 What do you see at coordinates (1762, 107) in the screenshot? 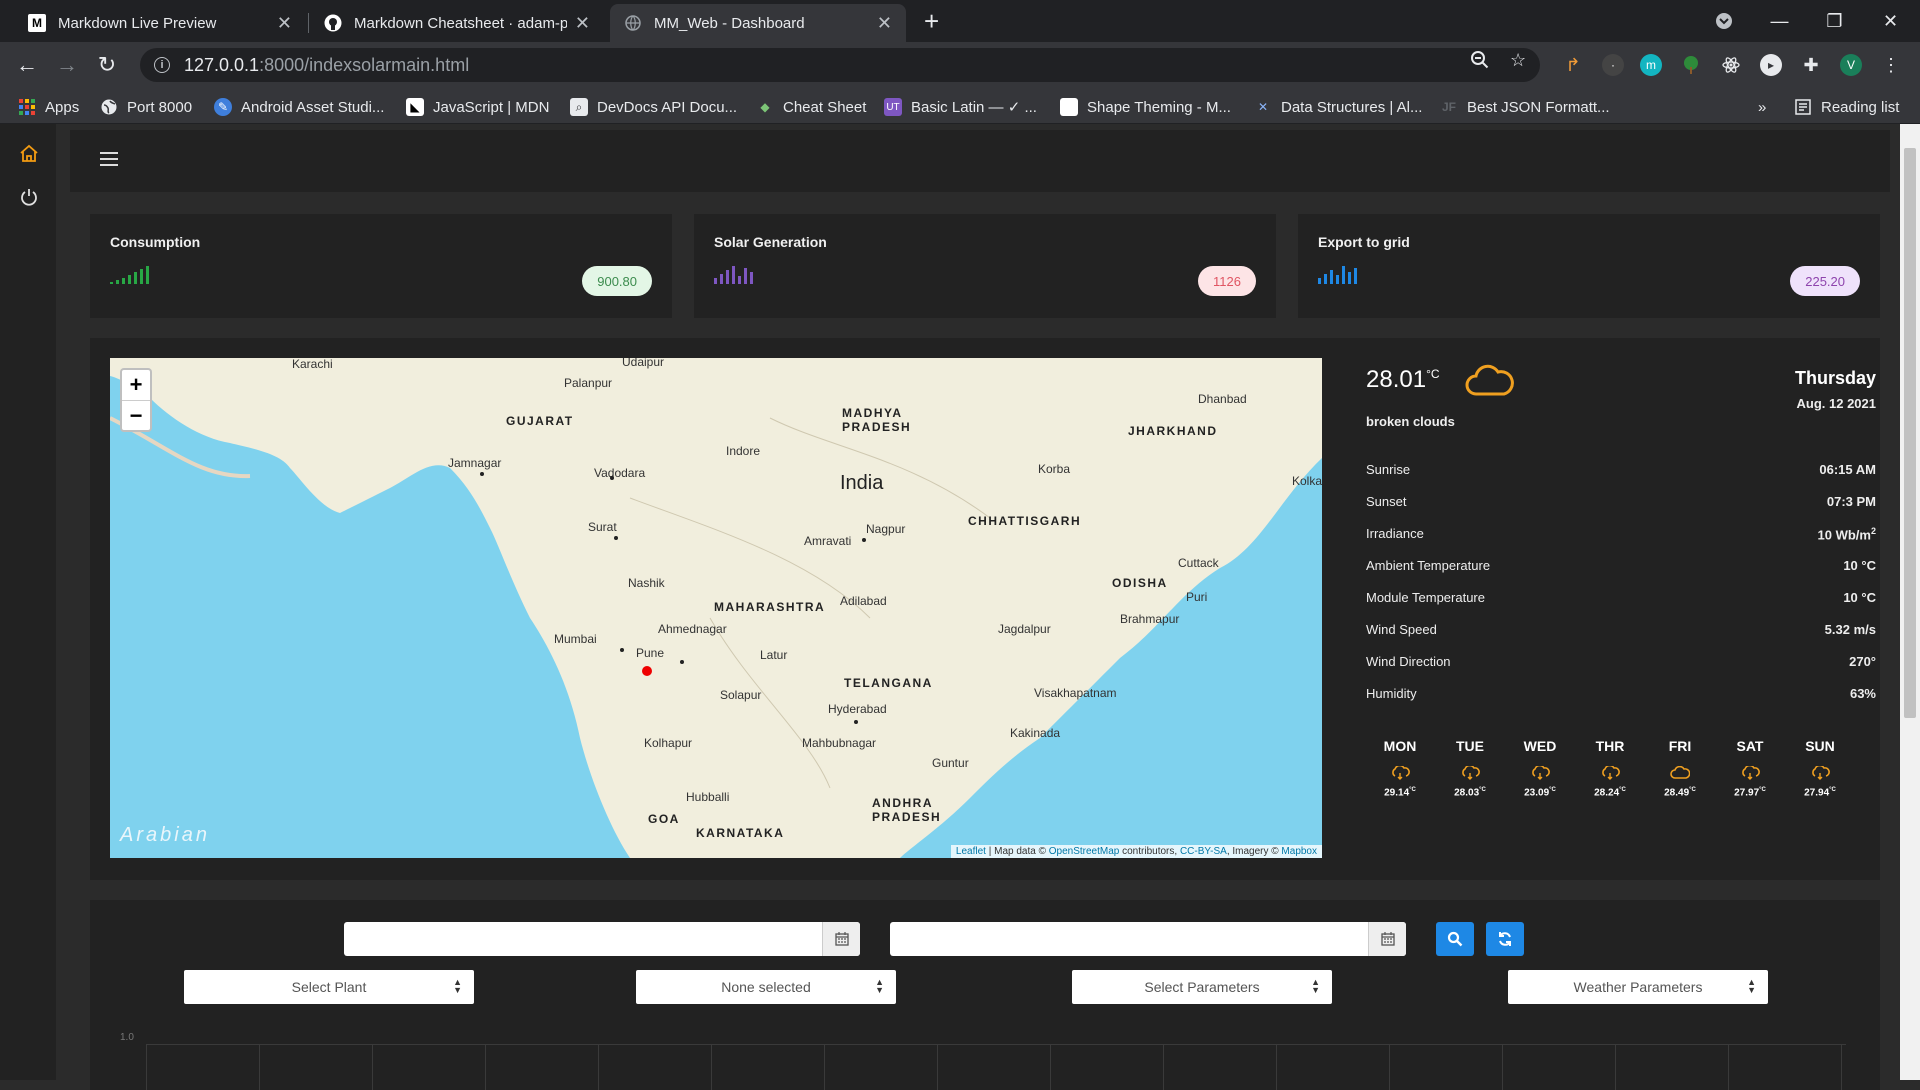
I see `bookmarks-overflow: »` at bounding box center [1762, 107].